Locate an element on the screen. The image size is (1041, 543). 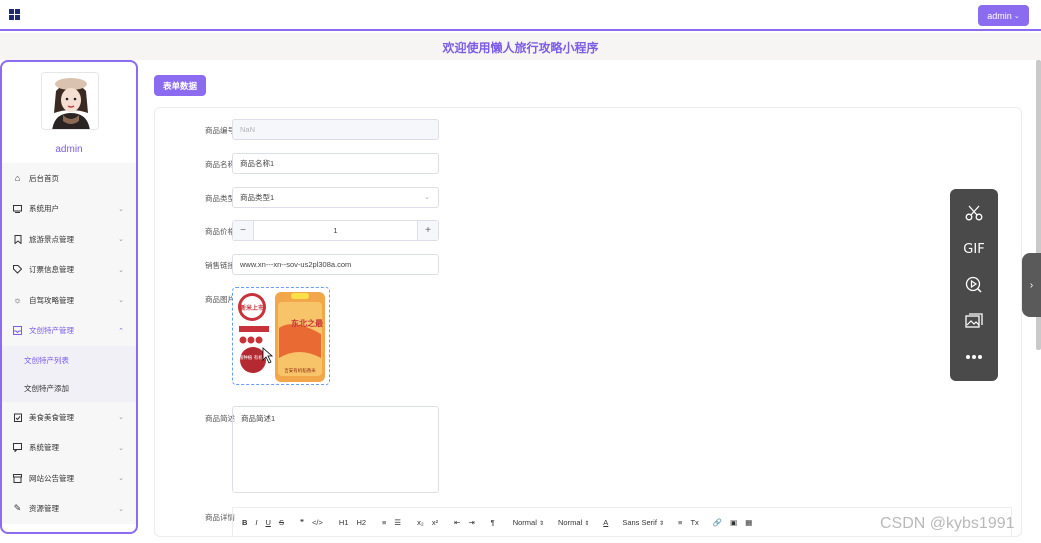
sidebar-subitem-label: 文创特产列表 is located at coordinates (46, 360).